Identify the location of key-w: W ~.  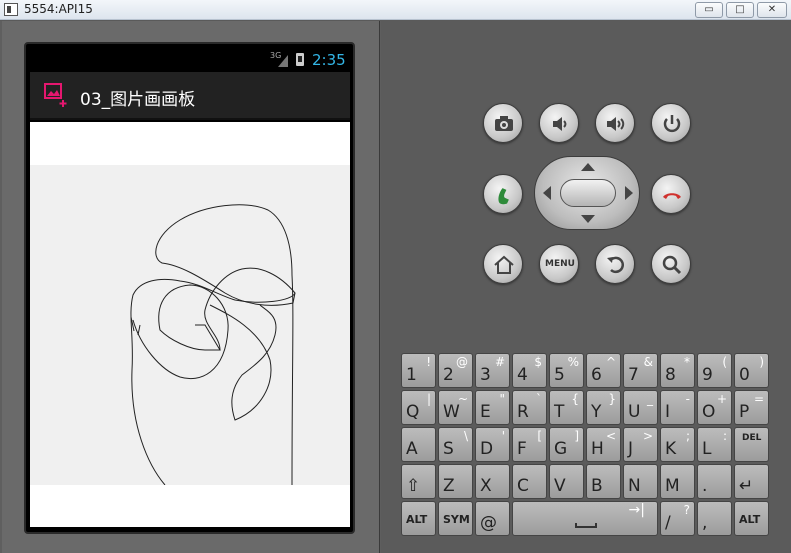
(455, 407).